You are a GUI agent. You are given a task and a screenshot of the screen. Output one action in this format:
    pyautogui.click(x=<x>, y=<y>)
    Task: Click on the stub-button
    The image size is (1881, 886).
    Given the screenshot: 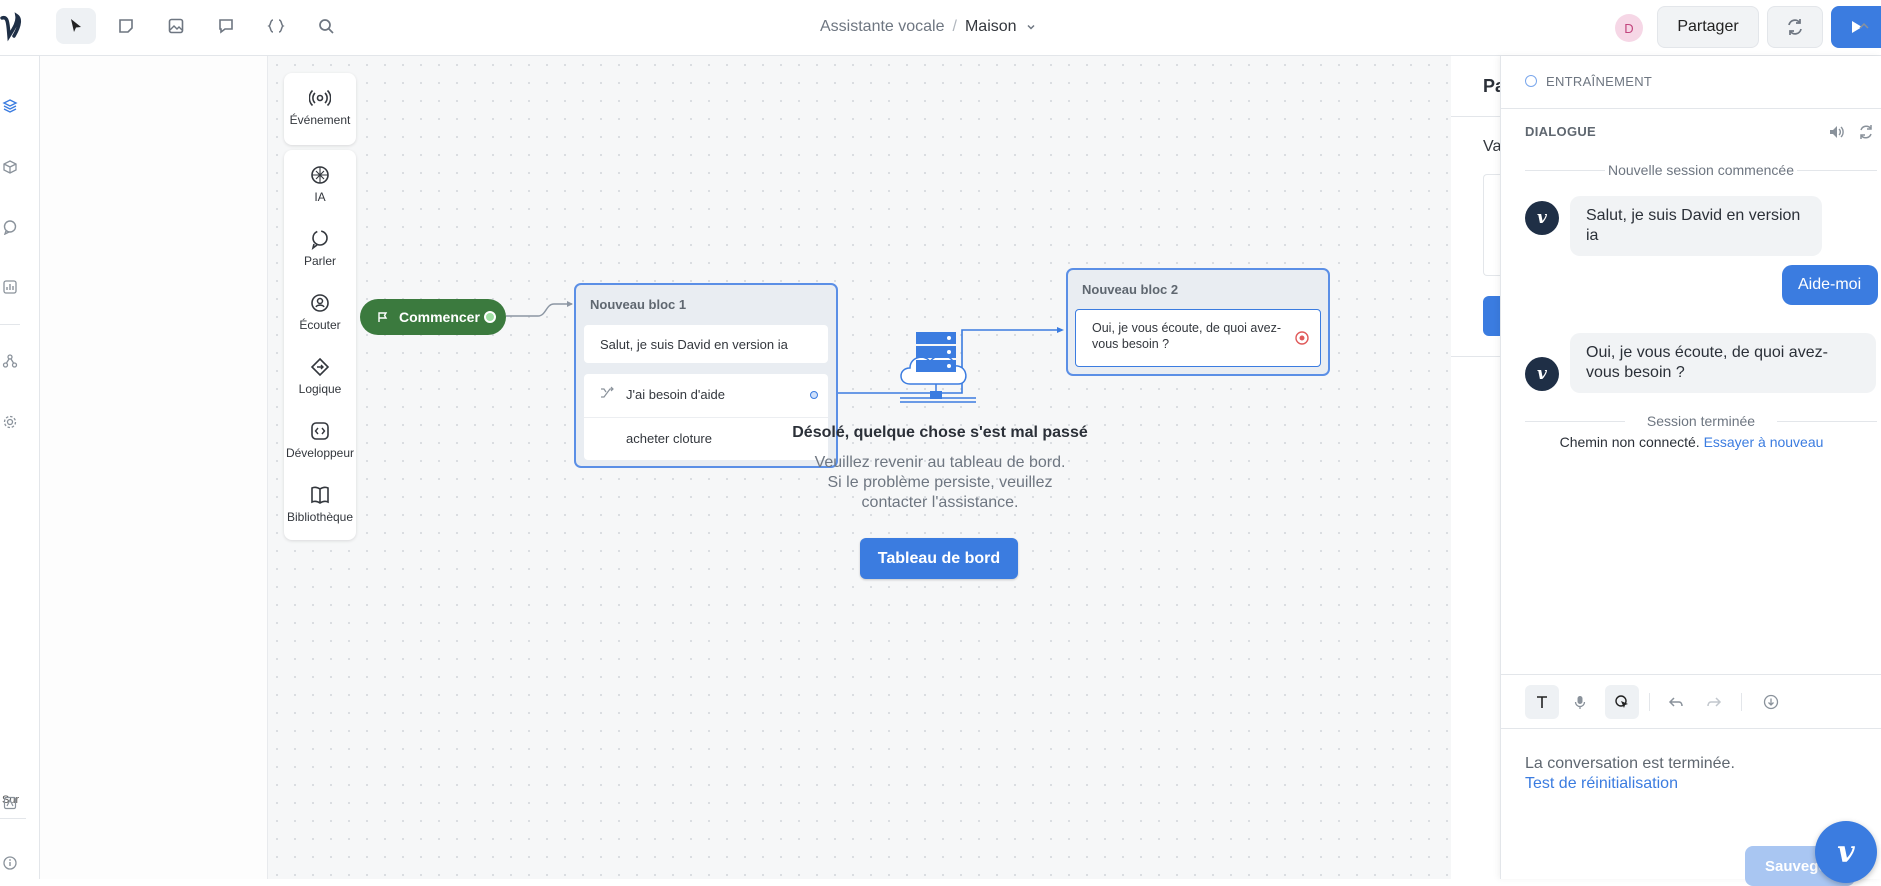 What is the action you would take?
    pyautogui.click(x=1492, y=316)
    